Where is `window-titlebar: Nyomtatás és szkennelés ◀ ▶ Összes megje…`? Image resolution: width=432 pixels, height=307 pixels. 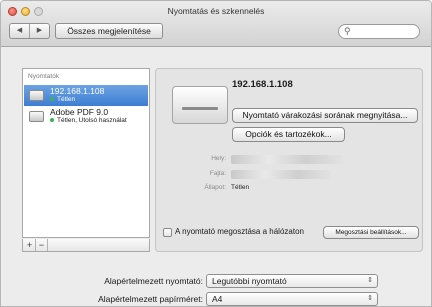 window-titlebar: Nyomtatás és szkennelés ◀ ▶ Összes megje… is located at coordinates (216, 24).